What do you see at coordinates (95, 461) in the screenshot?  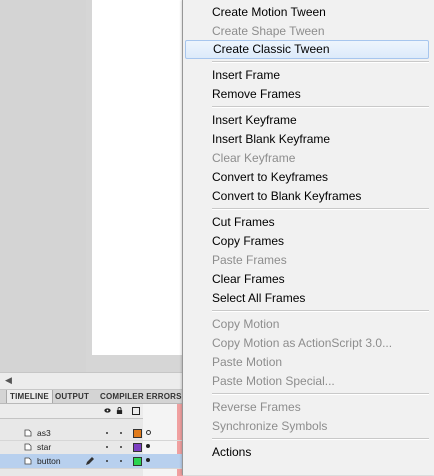 I see `layer-row-button: button` at bounding box center [95, 461].